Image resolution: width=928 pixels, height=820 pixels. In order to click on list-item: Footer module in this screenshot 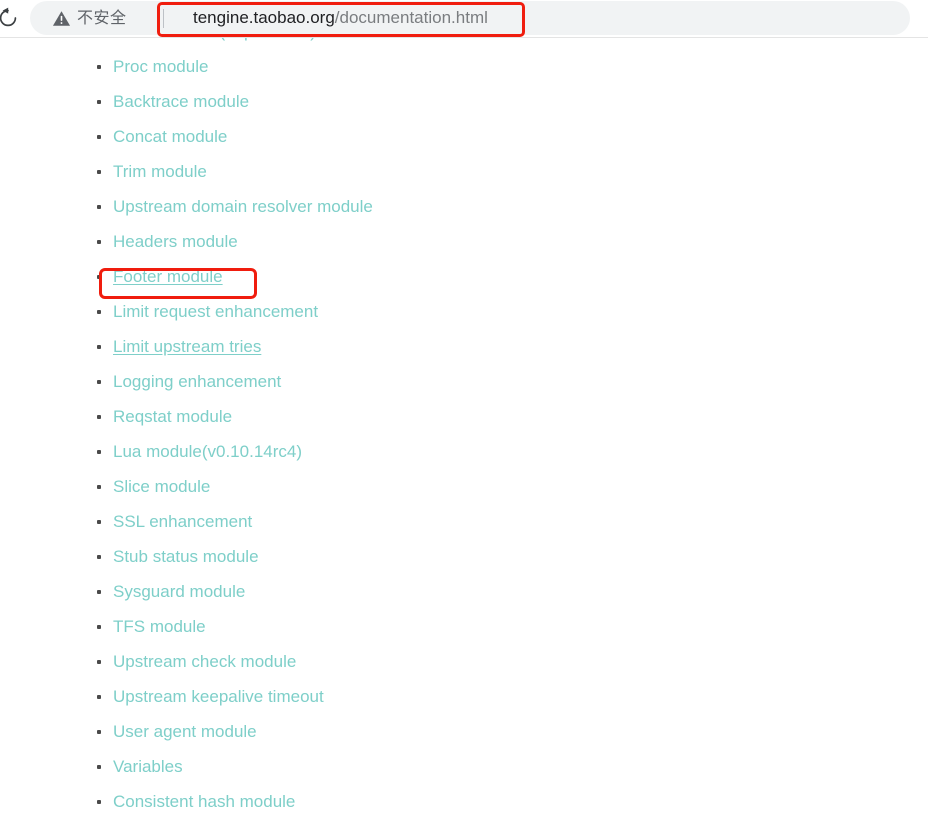, I will do `click(464, 276)`.